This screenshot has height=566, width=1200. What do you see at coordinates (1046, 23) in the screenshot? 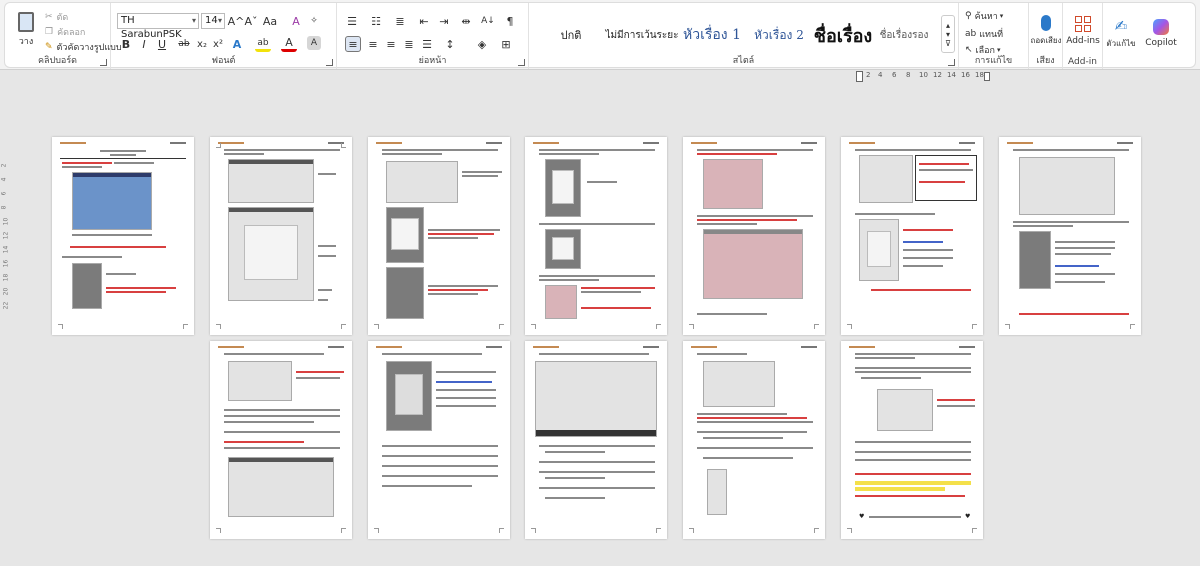
I see `microphone-icon` at bounding box center [1046, 23].